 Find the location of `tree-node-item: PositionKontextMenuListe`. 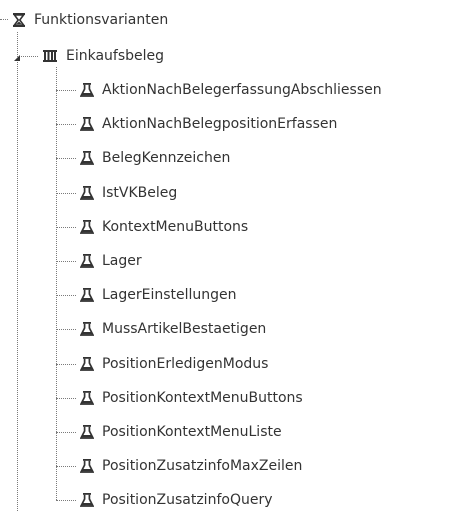

tree-node-item: PositionKontextMenuListe is located at coordinates (181, 432).